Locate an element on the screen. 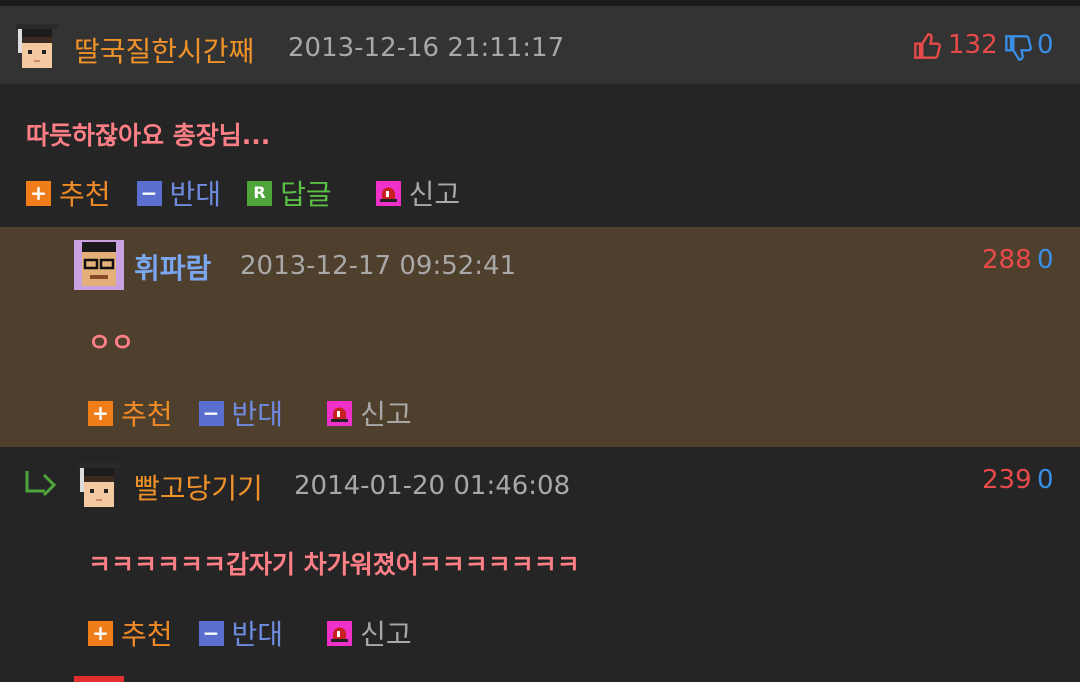 This screenshot has width=1080, height=682. comment-date: 2013-12-16 21:11:17 is located at coordinates (426, 48).